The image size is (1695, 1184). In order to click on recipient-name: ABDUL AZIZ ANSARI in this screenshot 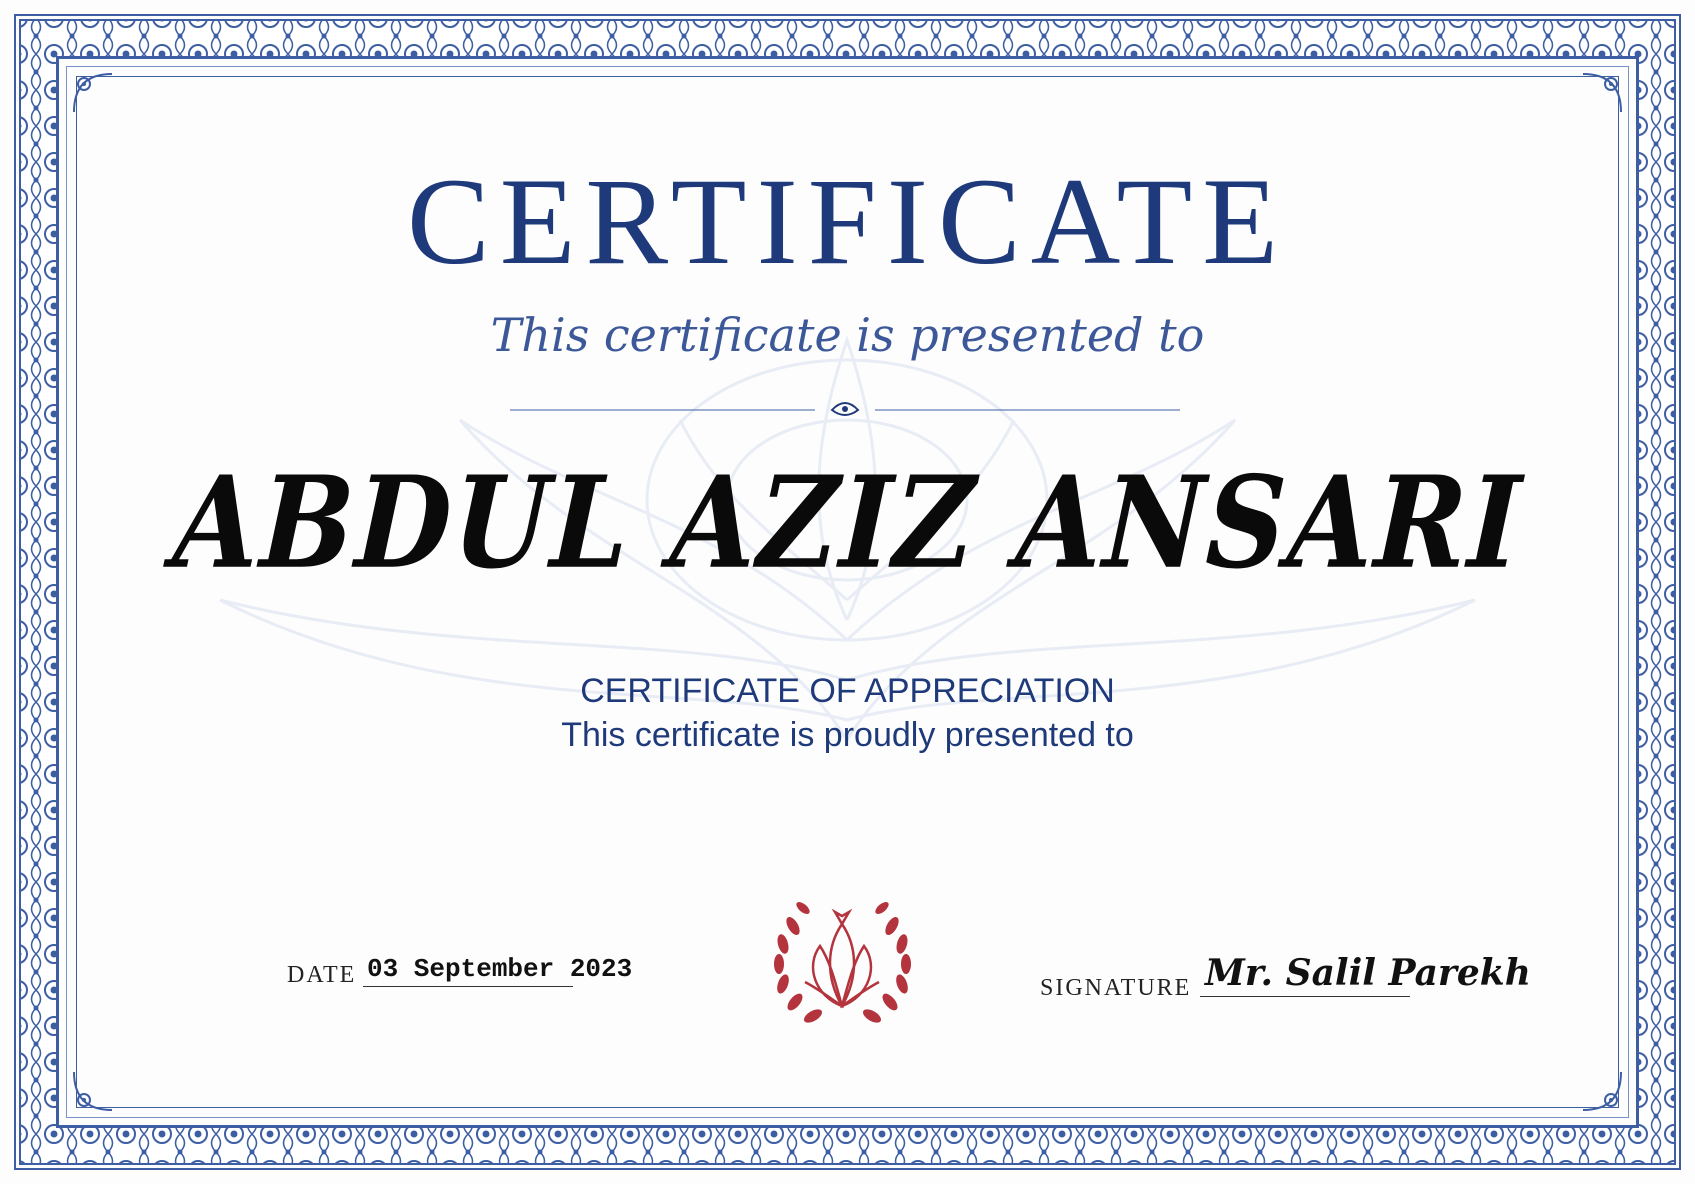, I will do `click(847, 522)`.